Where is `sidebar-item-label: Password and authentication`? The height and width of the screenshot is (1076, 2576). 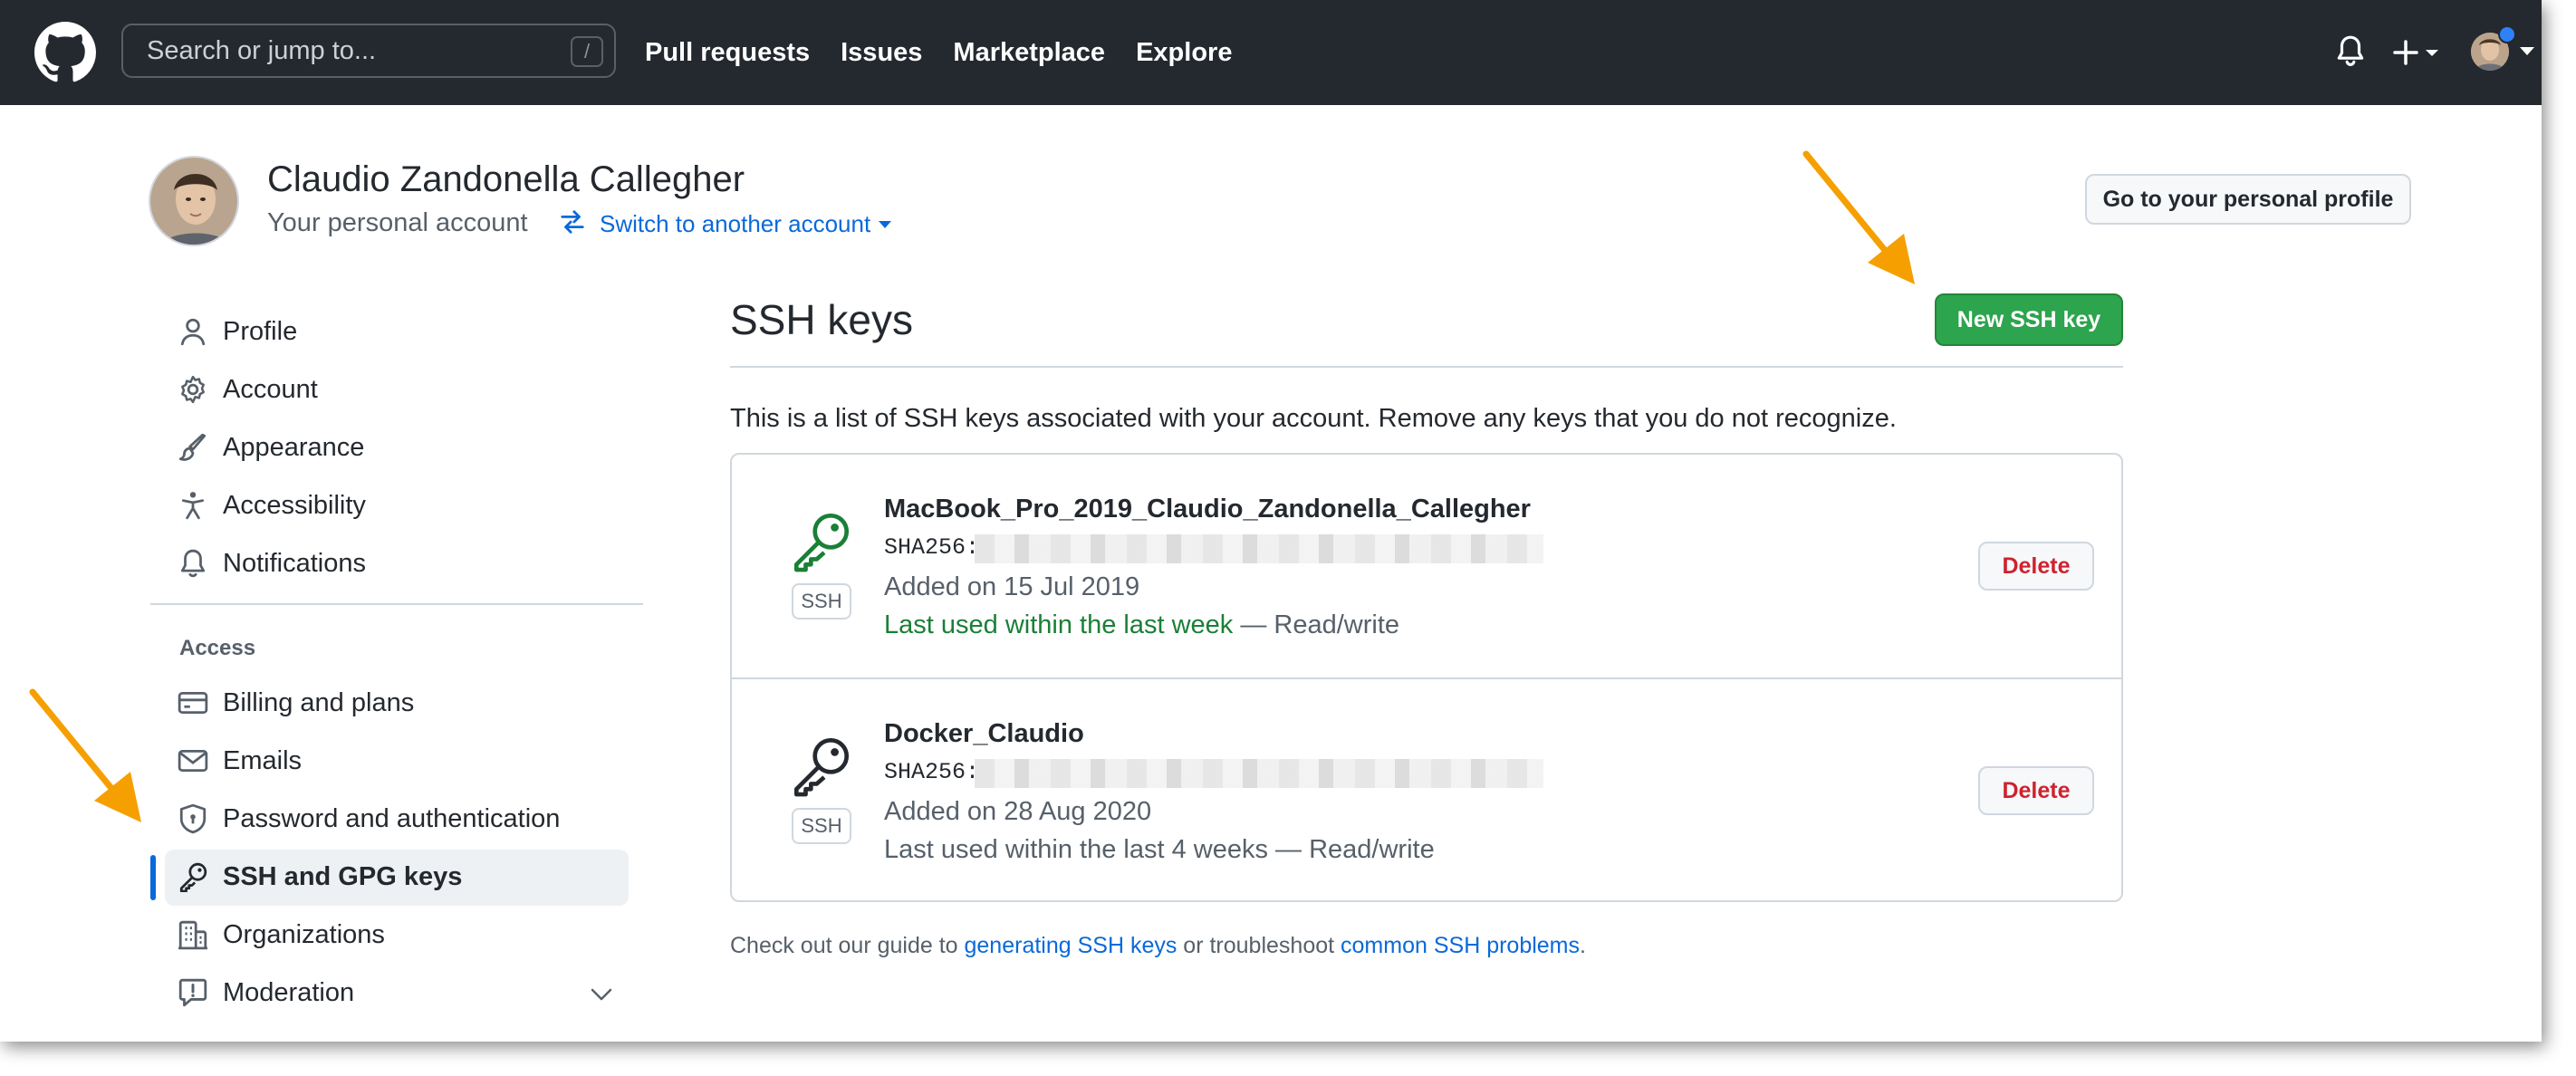
sidebar-item-label: Password and authentication is located at coordinates (392, 818).